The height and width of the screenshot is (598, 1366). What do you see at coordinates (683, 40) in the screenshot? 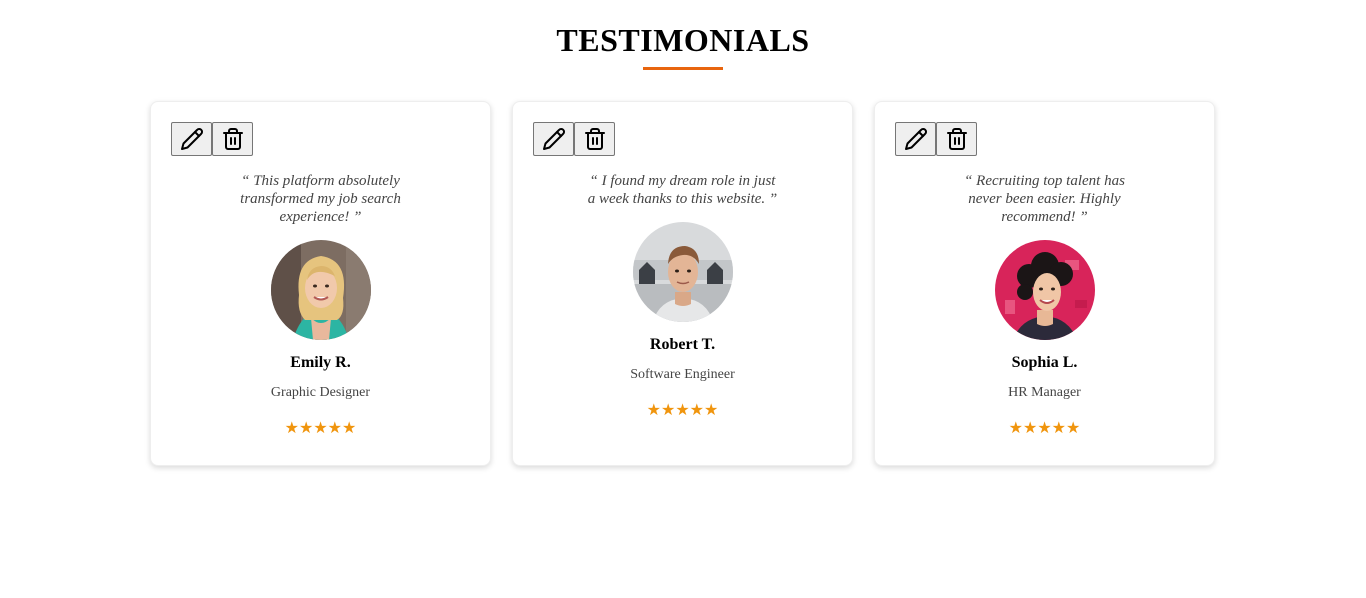
I see `section-title: TESTIMONIALS` at bounding box center [683, 40].